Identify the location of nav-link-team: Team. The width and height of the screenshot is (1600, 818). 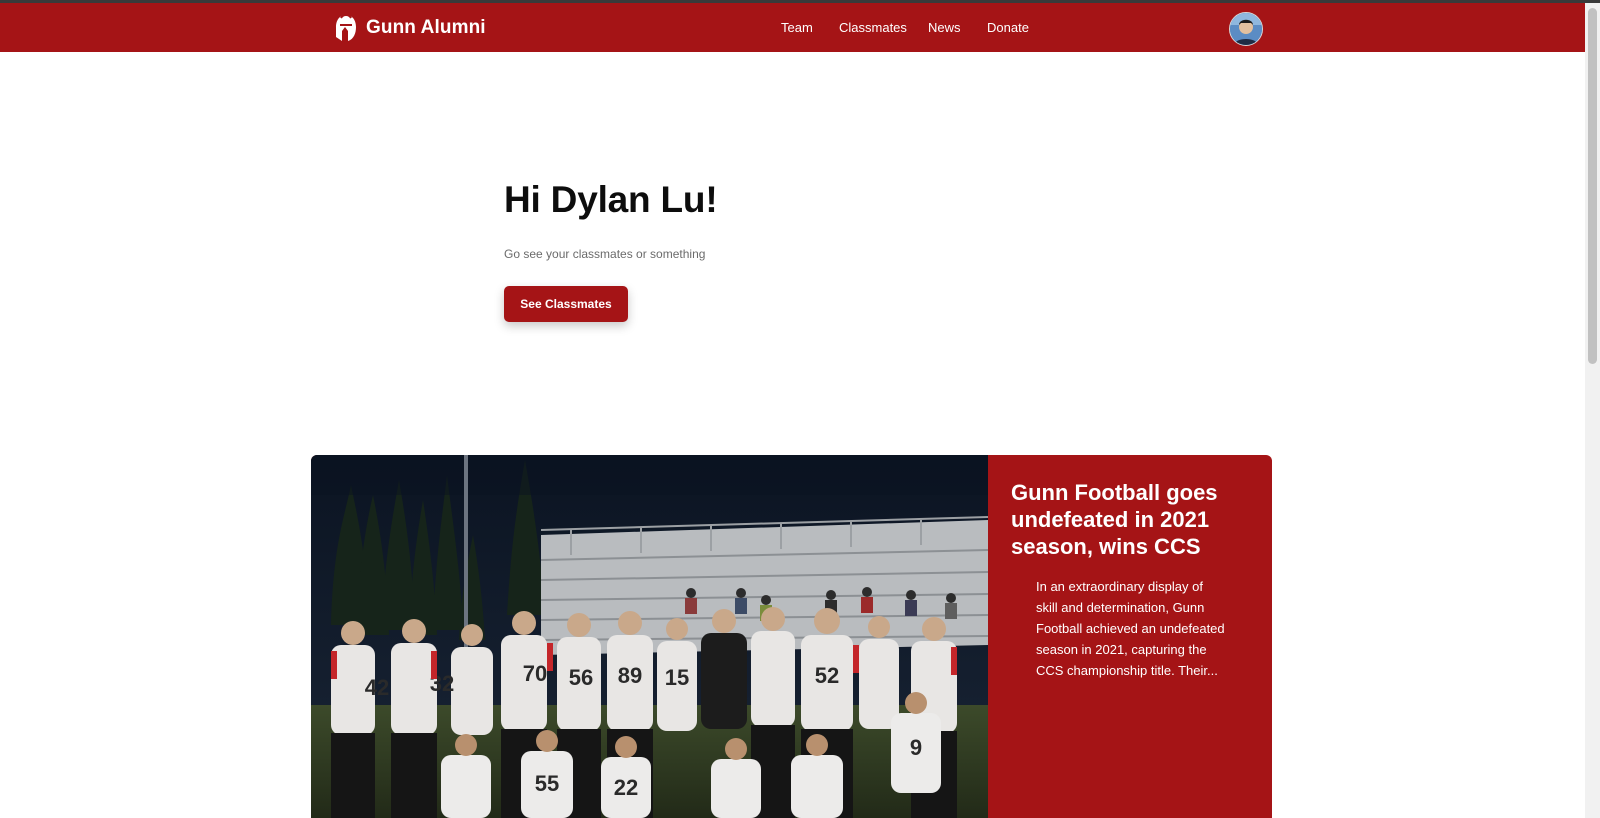
(797, 27).